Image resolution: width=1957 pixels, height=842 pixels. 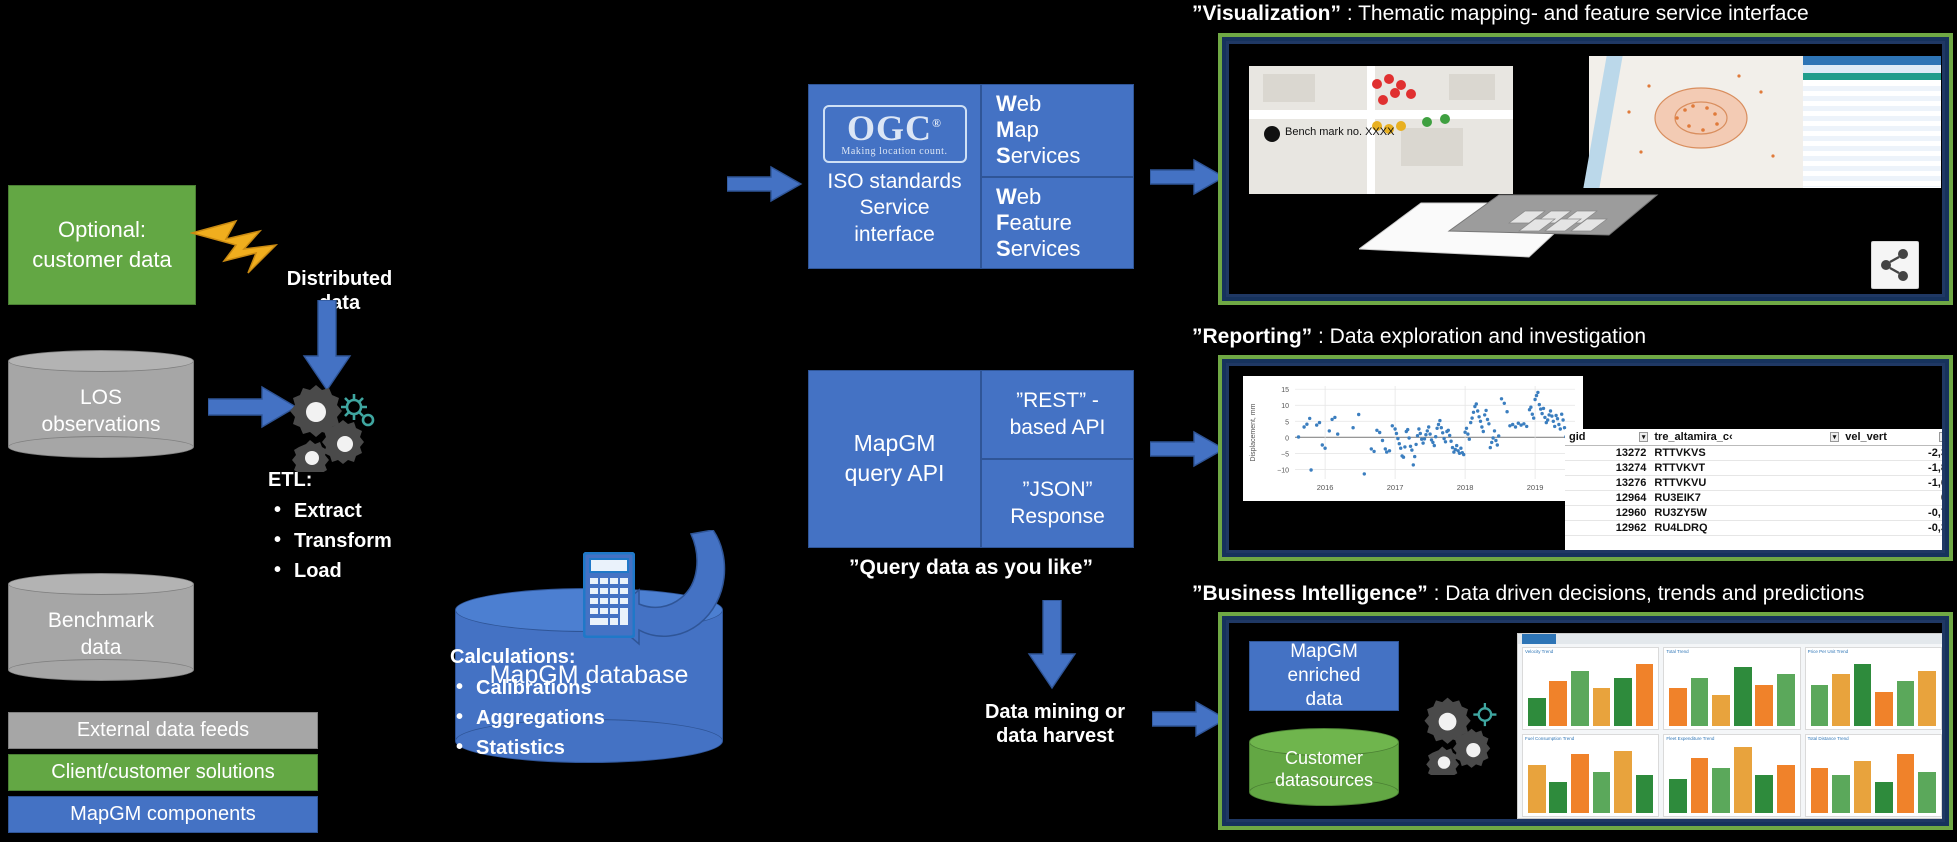 I want to click on mapgm-query-api-label: MapGM query API, so click(x=894, y=458).